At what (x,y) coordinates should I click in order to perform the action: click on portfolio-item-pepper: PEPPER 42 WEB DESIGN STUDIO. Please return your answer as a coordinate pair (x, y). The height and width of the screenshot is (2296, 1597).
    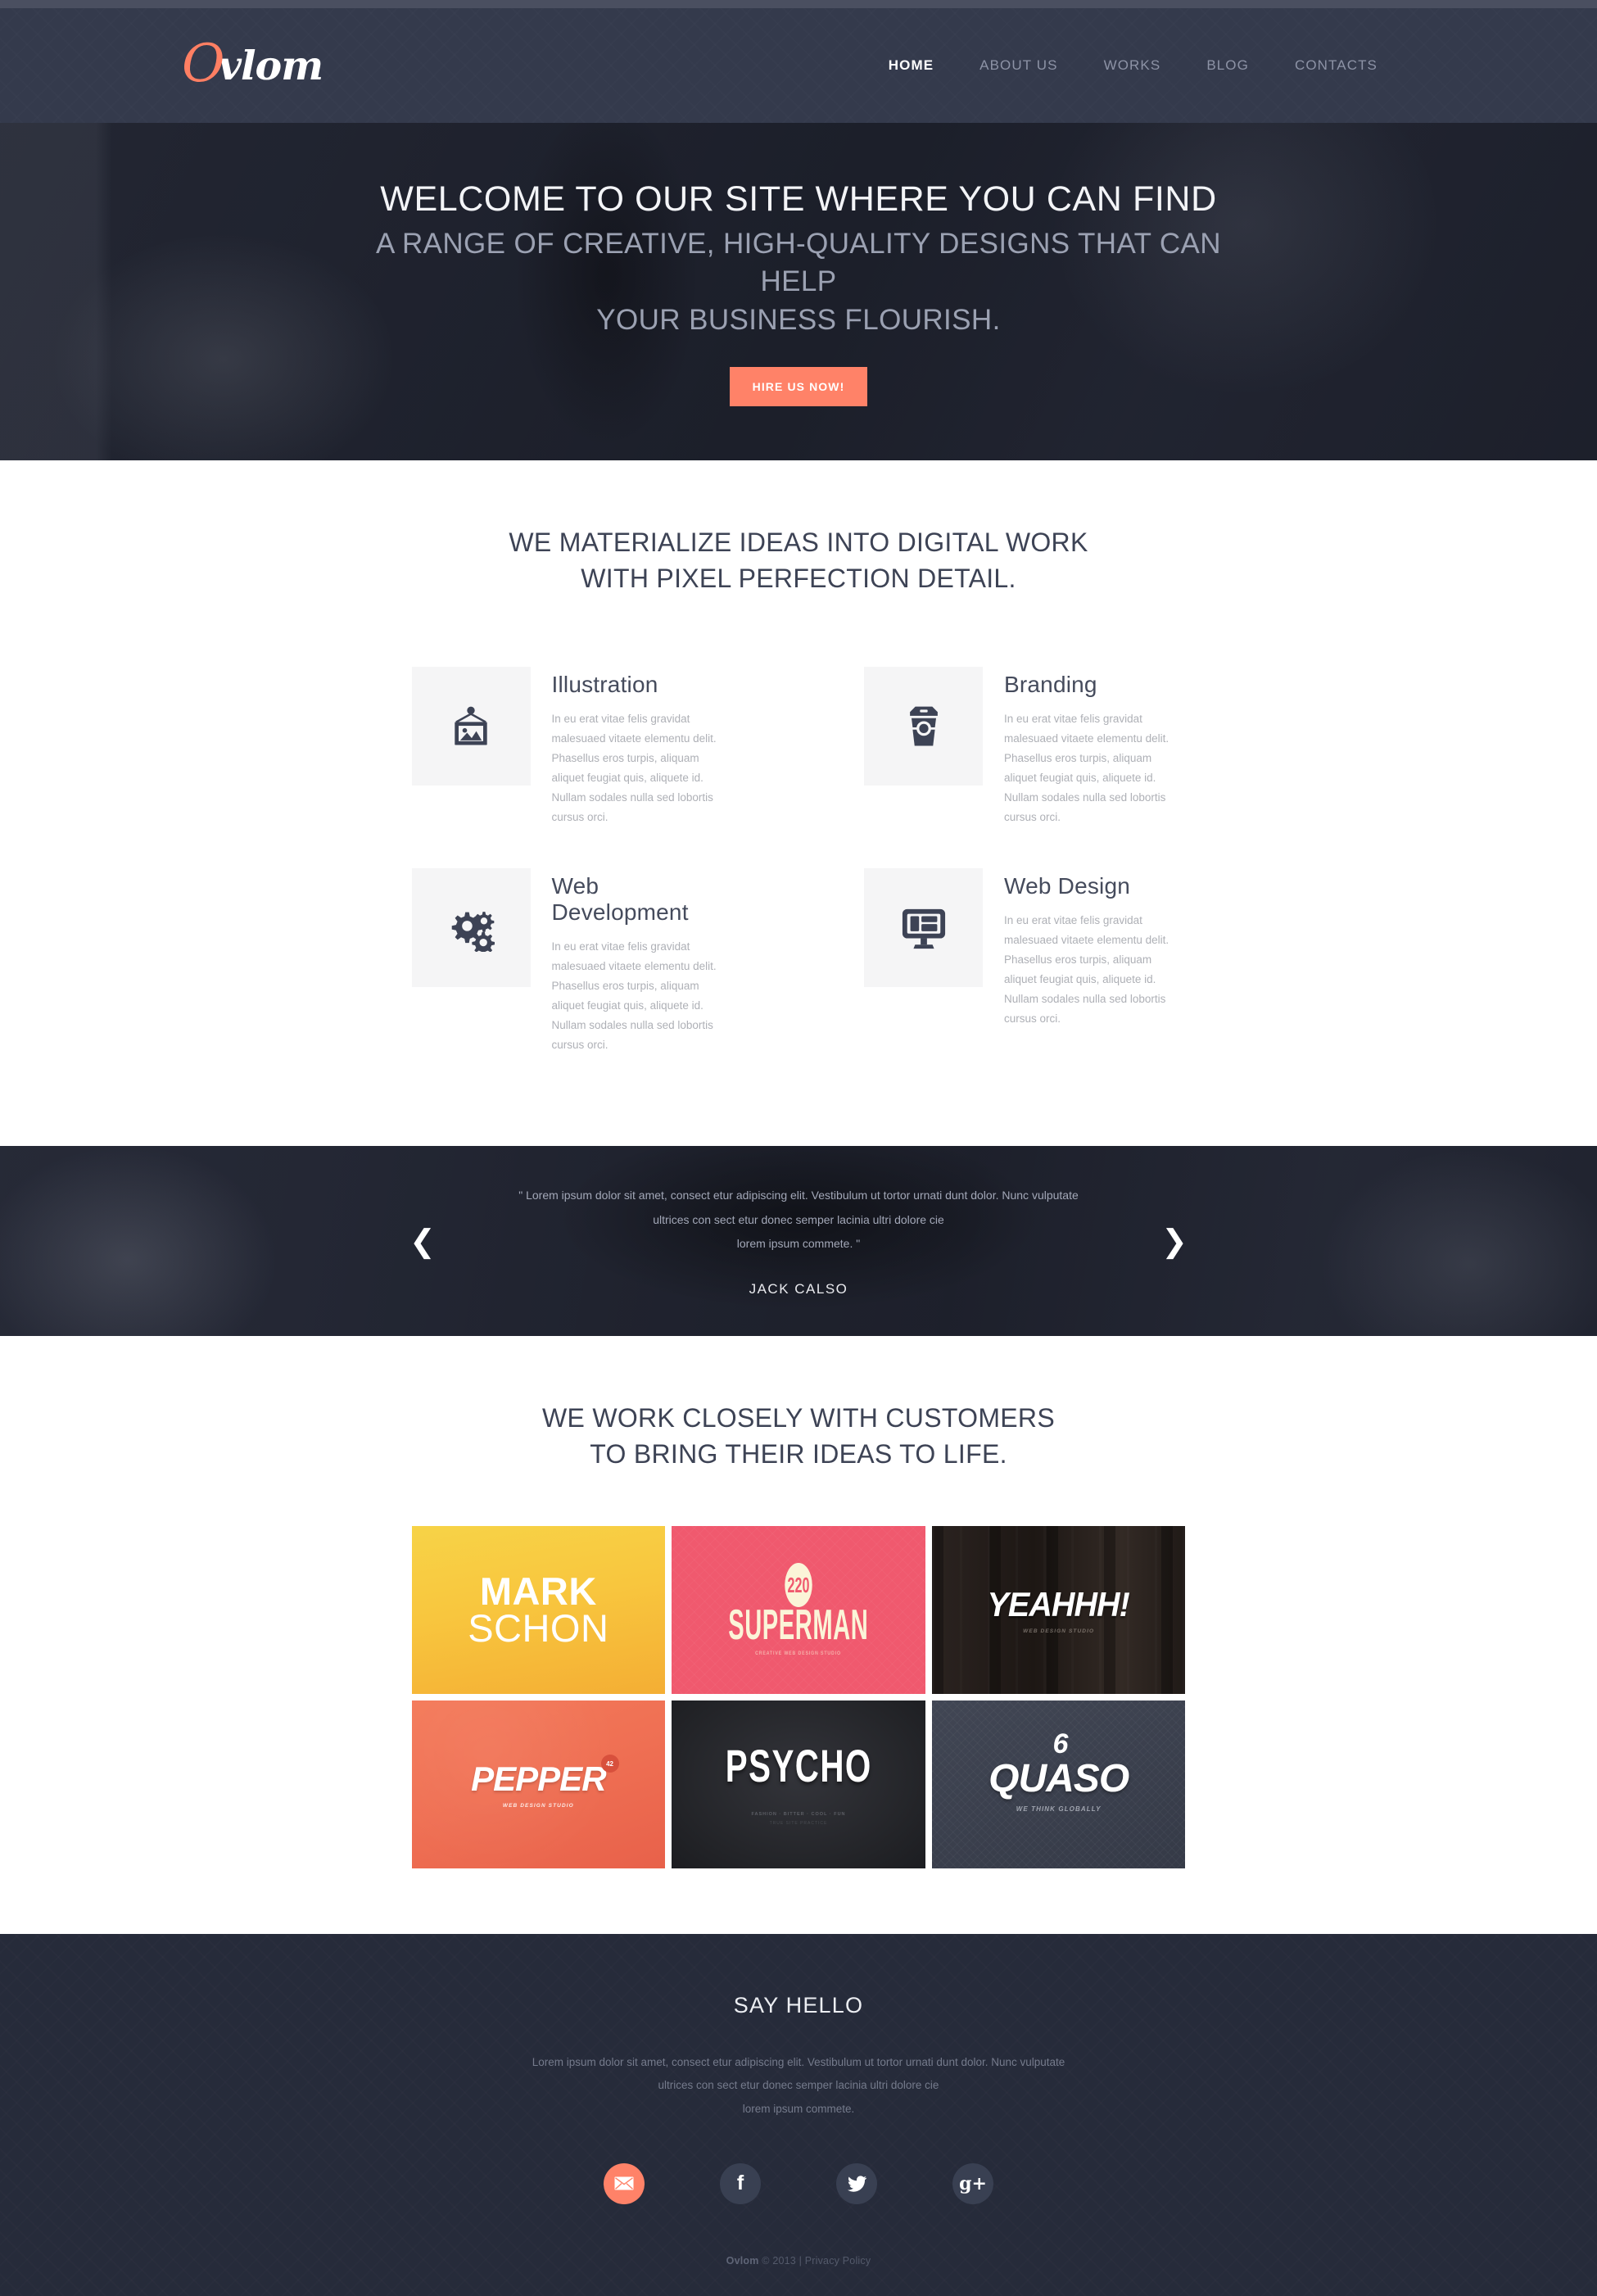
    Looking at the image, I should click on (539, 1784).